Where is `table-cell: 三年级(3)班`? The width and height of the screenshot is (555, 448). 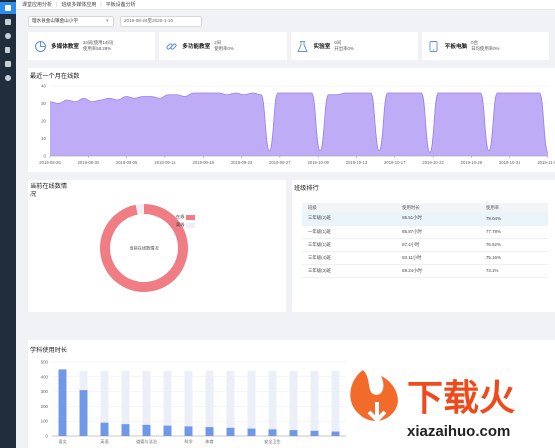
table-cell: 三年级(3)班 is located at coordinates (349, 271).